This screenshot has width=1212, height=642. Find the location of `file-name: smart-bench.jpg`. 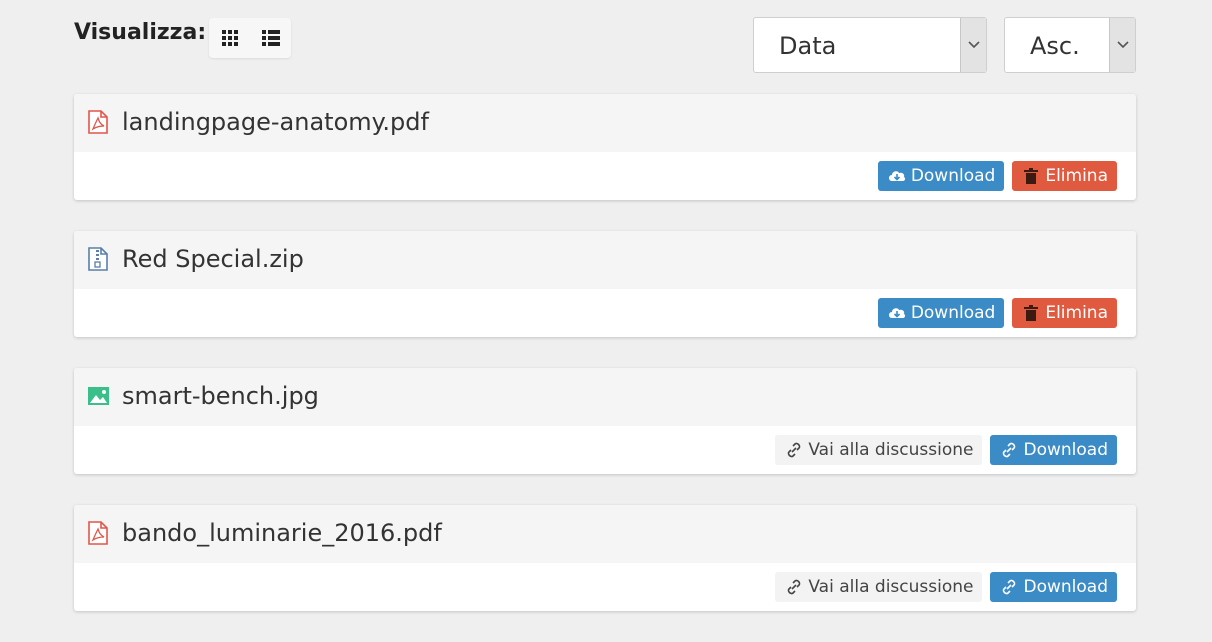

file-name: smart-bench.jpg is located at coordinates (220, 396).